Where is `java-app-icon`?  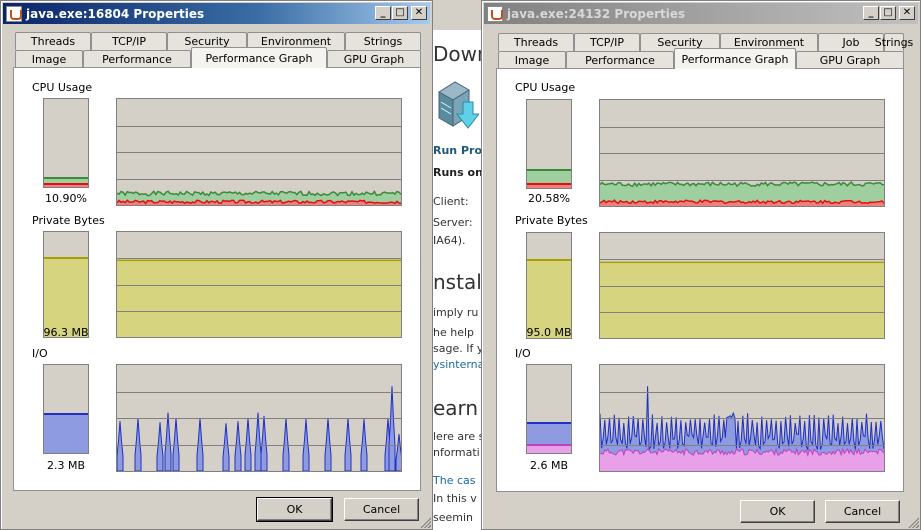 java-app-icon is located at coordinates (14, 13).